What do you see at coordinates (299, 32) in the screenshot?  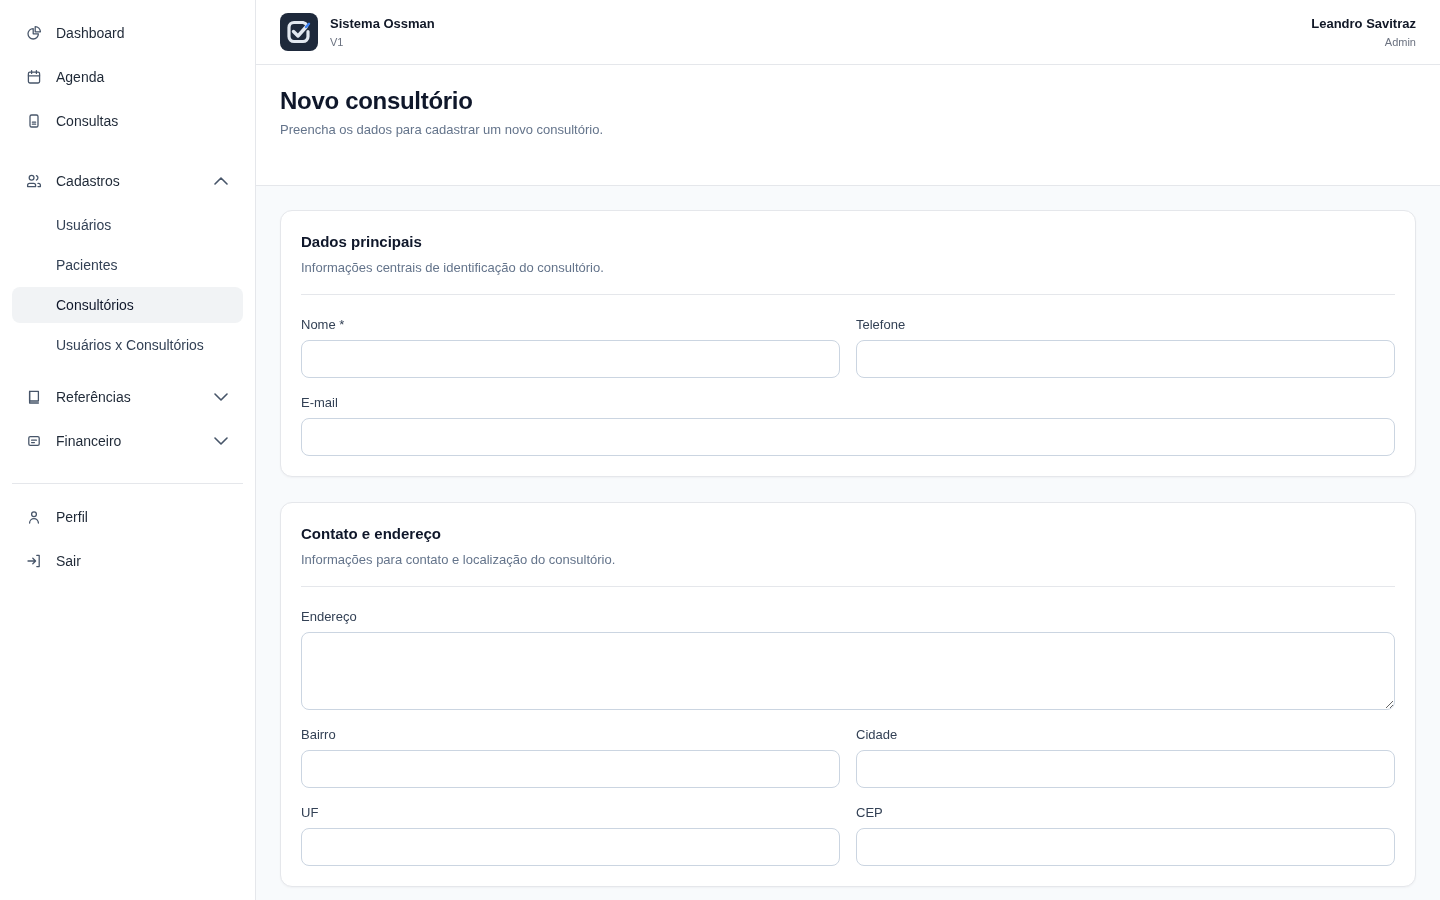 I see `logo-icon` at bounding box center [299, 32].